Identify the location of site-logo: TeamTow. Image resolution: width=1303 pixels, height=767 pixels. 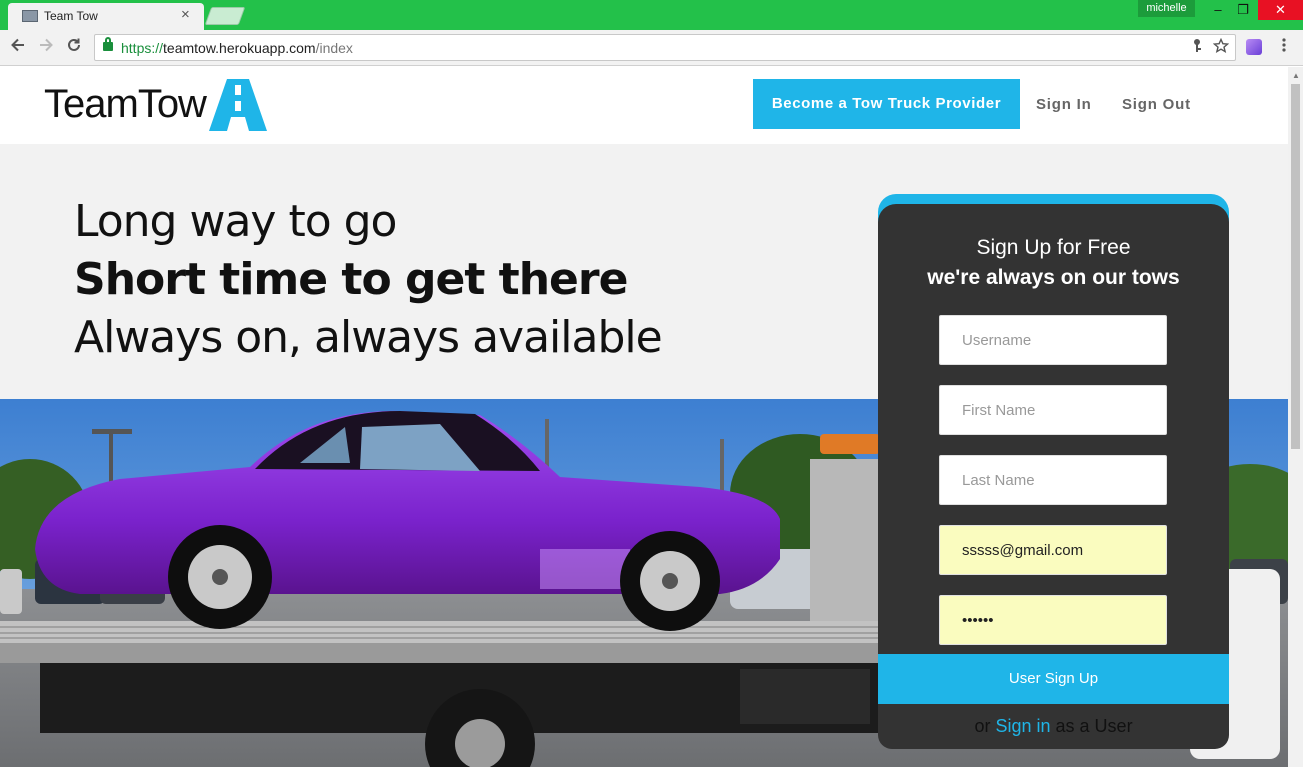
(159, 105).